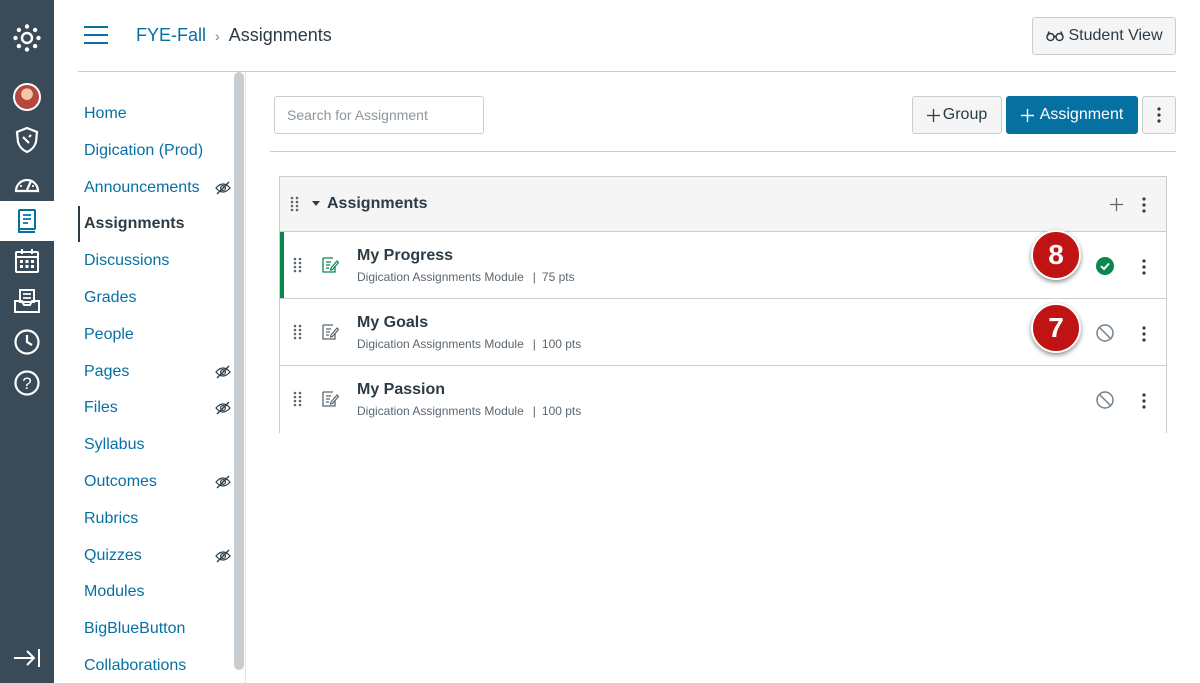 This screenshot has height=683, width=1200. I want to click on global-nav: ?, so click(27, 341).